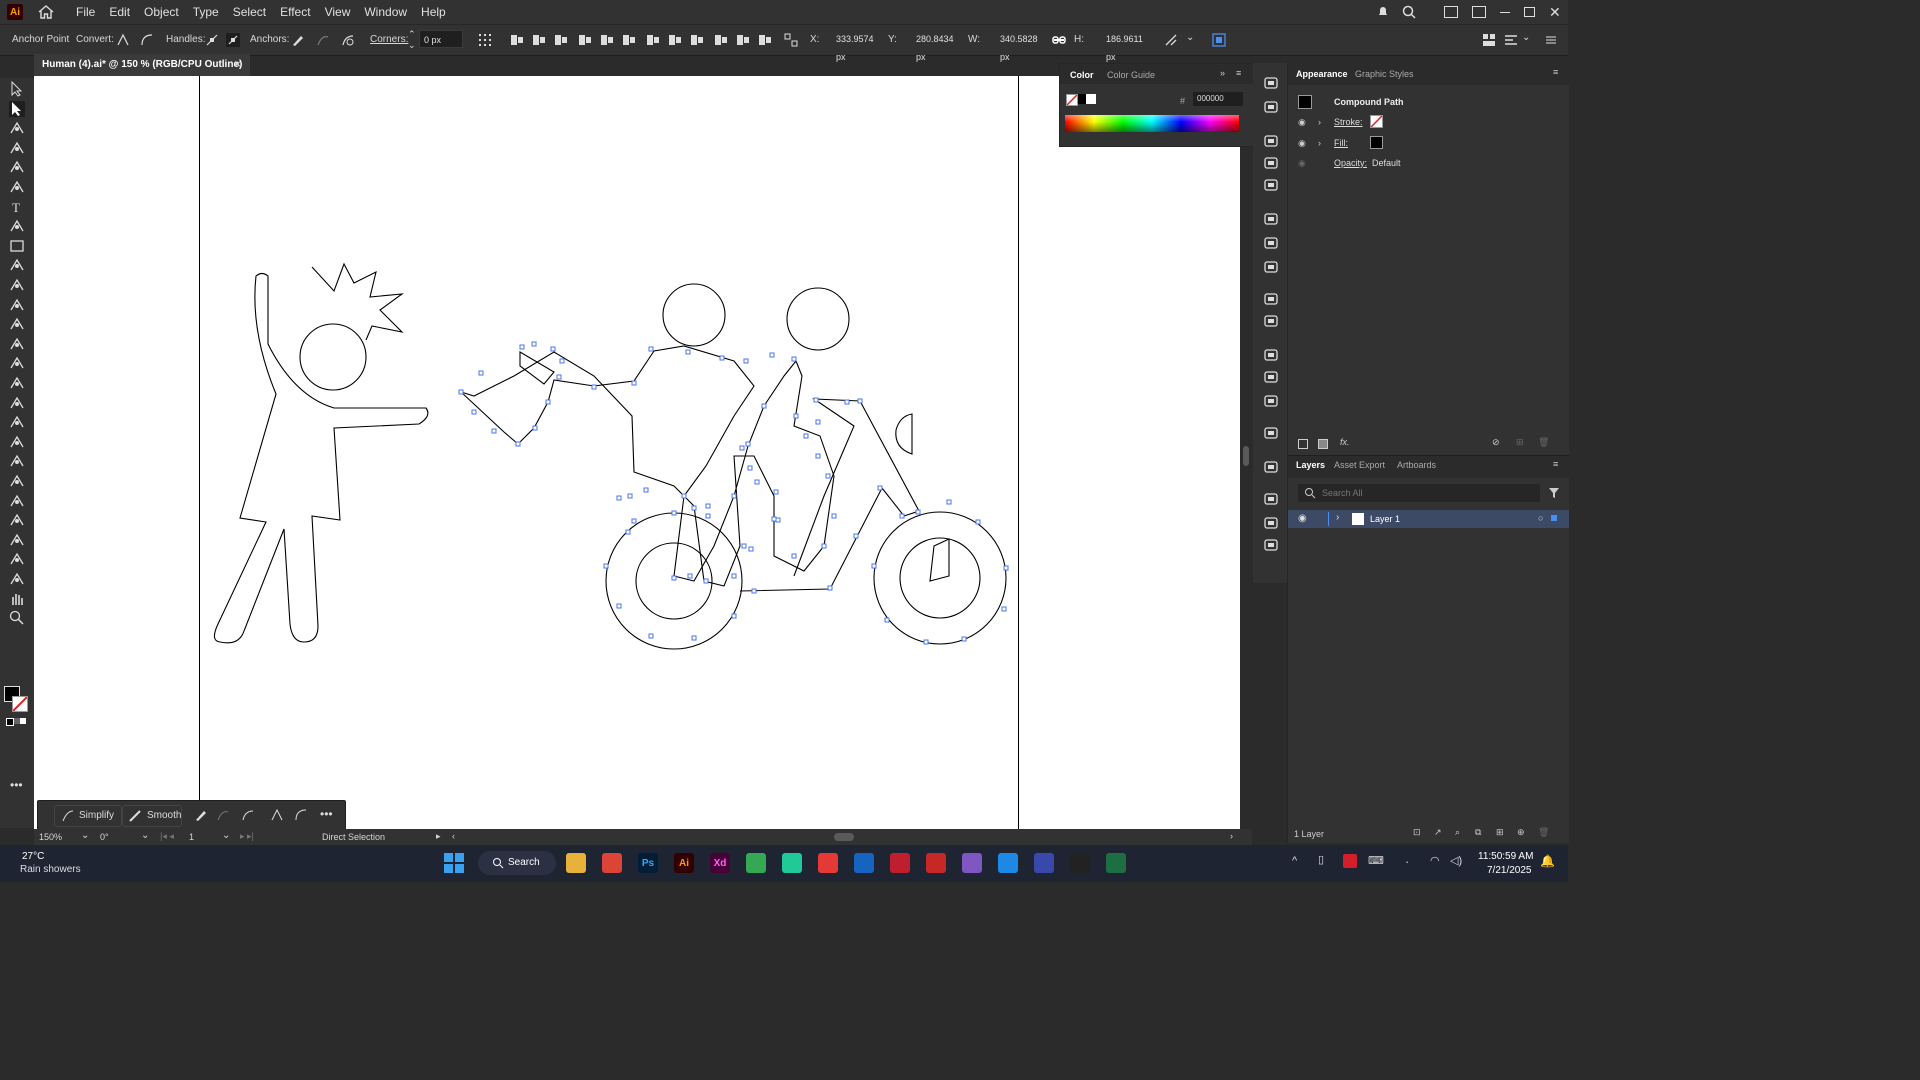  Describe the element at coordinates (453, 836) in the screenshot. I see `scroll-left-icon: ‹` at that location.